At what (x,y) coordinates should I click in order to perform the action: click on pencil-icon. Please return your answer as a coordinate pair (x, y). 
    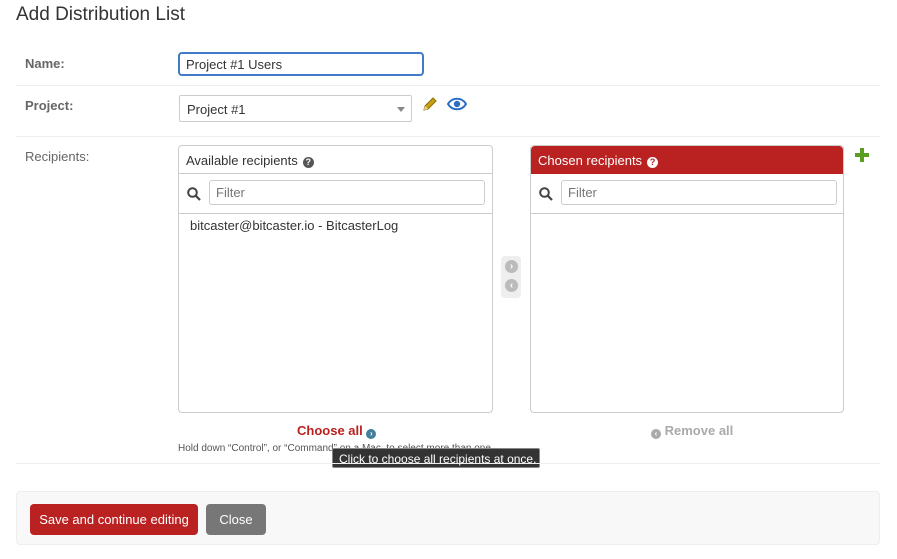
    Looking at the image, I should click on (430, 106).